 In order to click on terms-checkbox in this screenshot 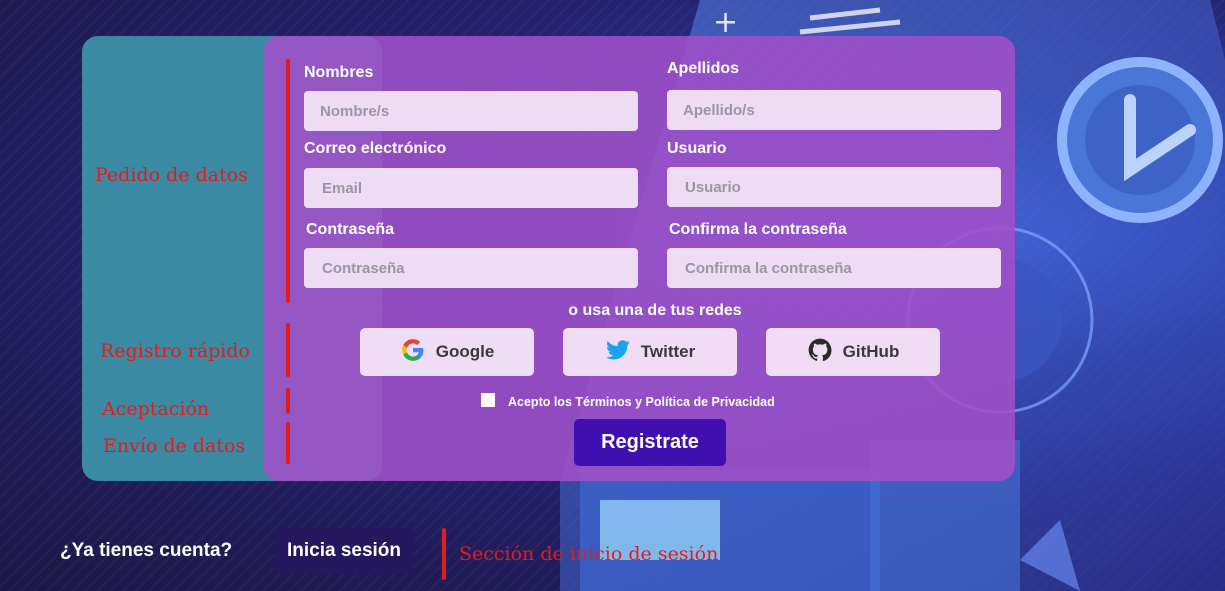, I will do `click(488, 400)`.